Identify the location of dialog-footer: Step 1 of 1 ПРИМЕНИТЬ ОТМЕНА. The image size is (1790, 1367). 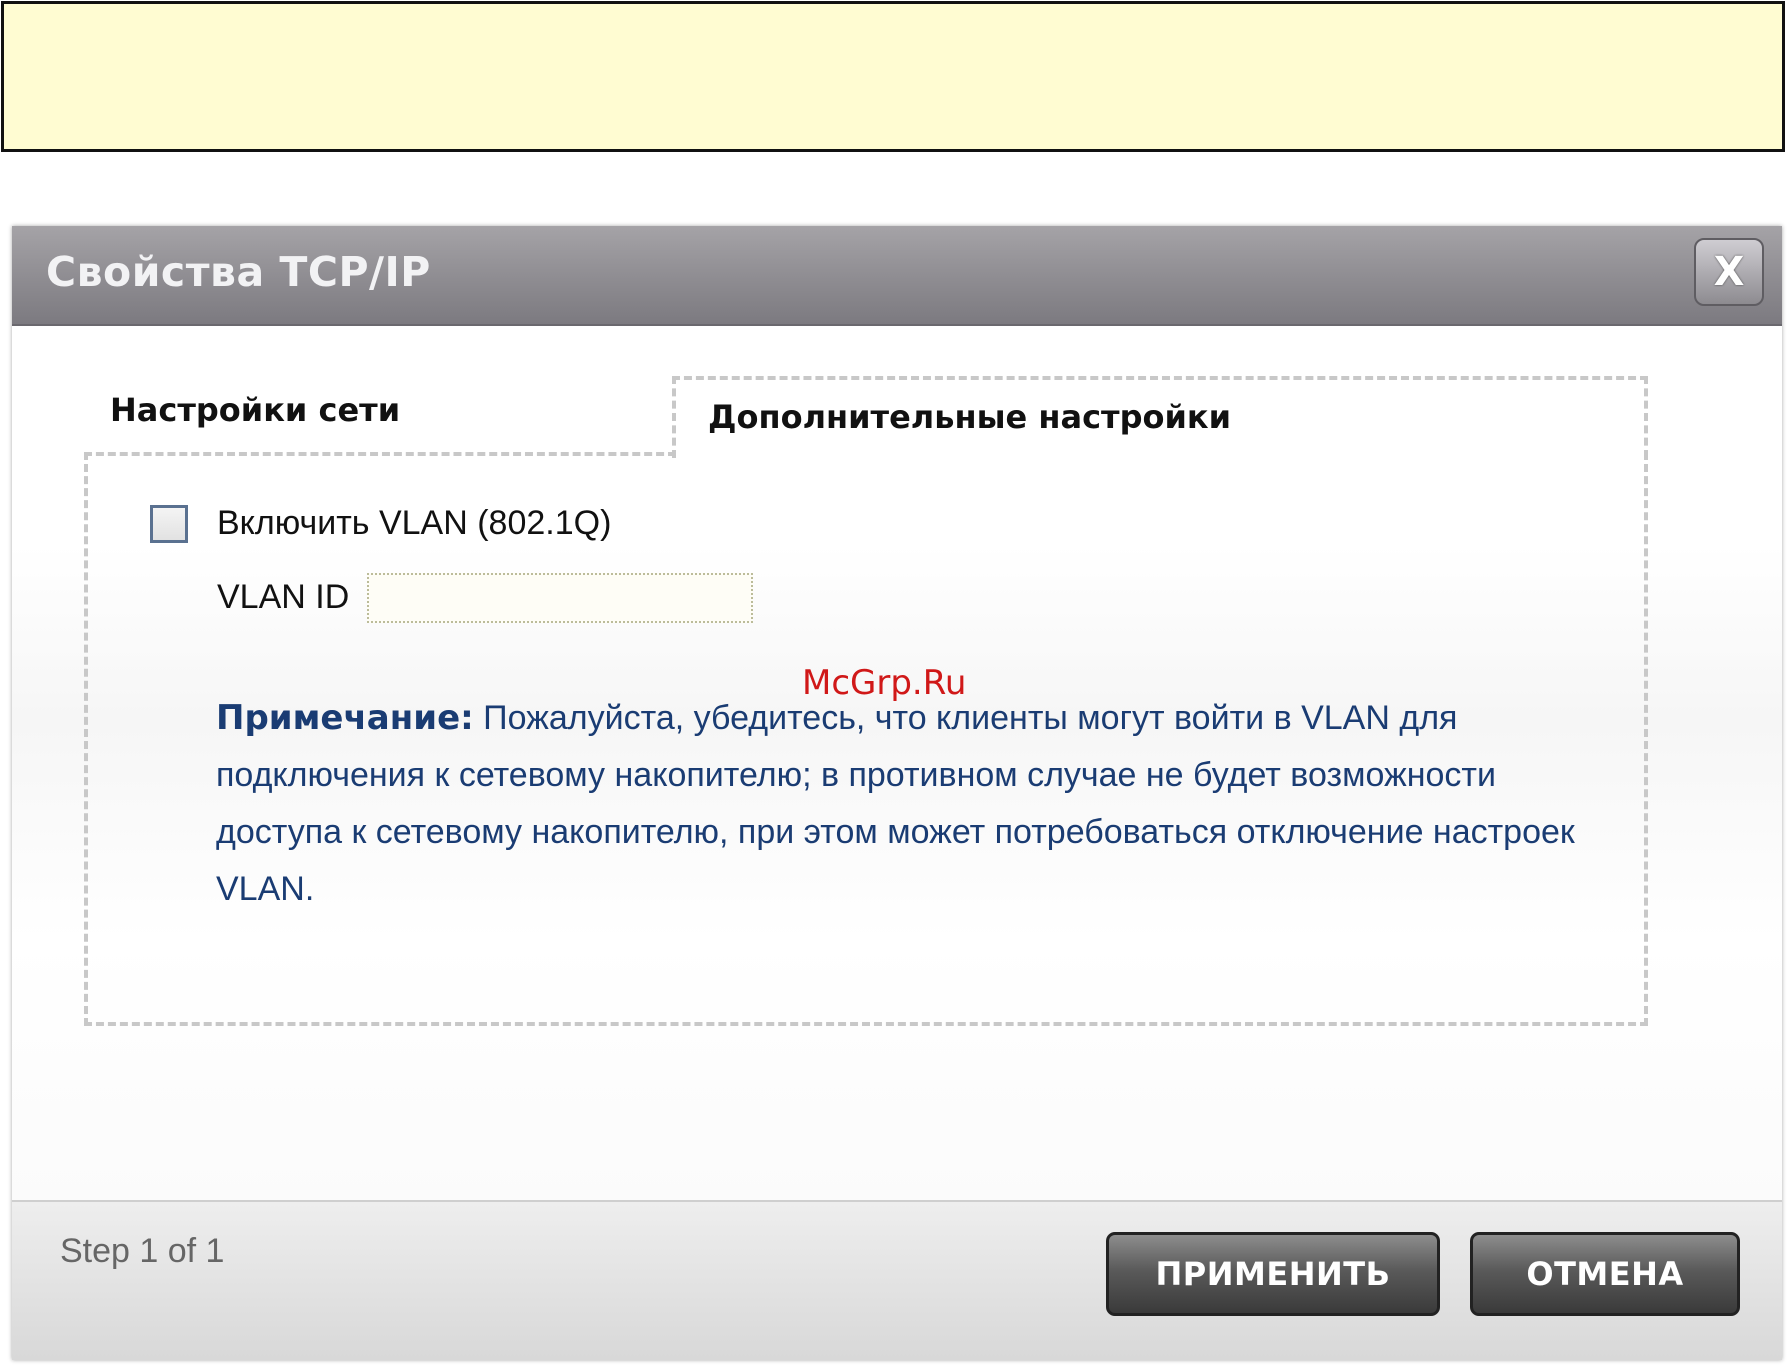
(897, 1280).